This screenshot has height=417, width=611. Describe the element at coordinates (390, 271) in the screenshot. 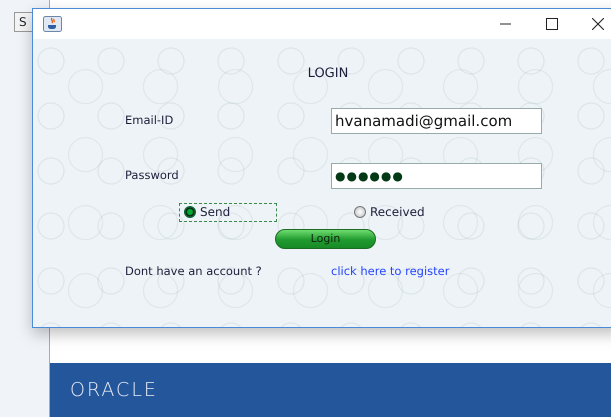

I see `register-link: click here to register` at that location.